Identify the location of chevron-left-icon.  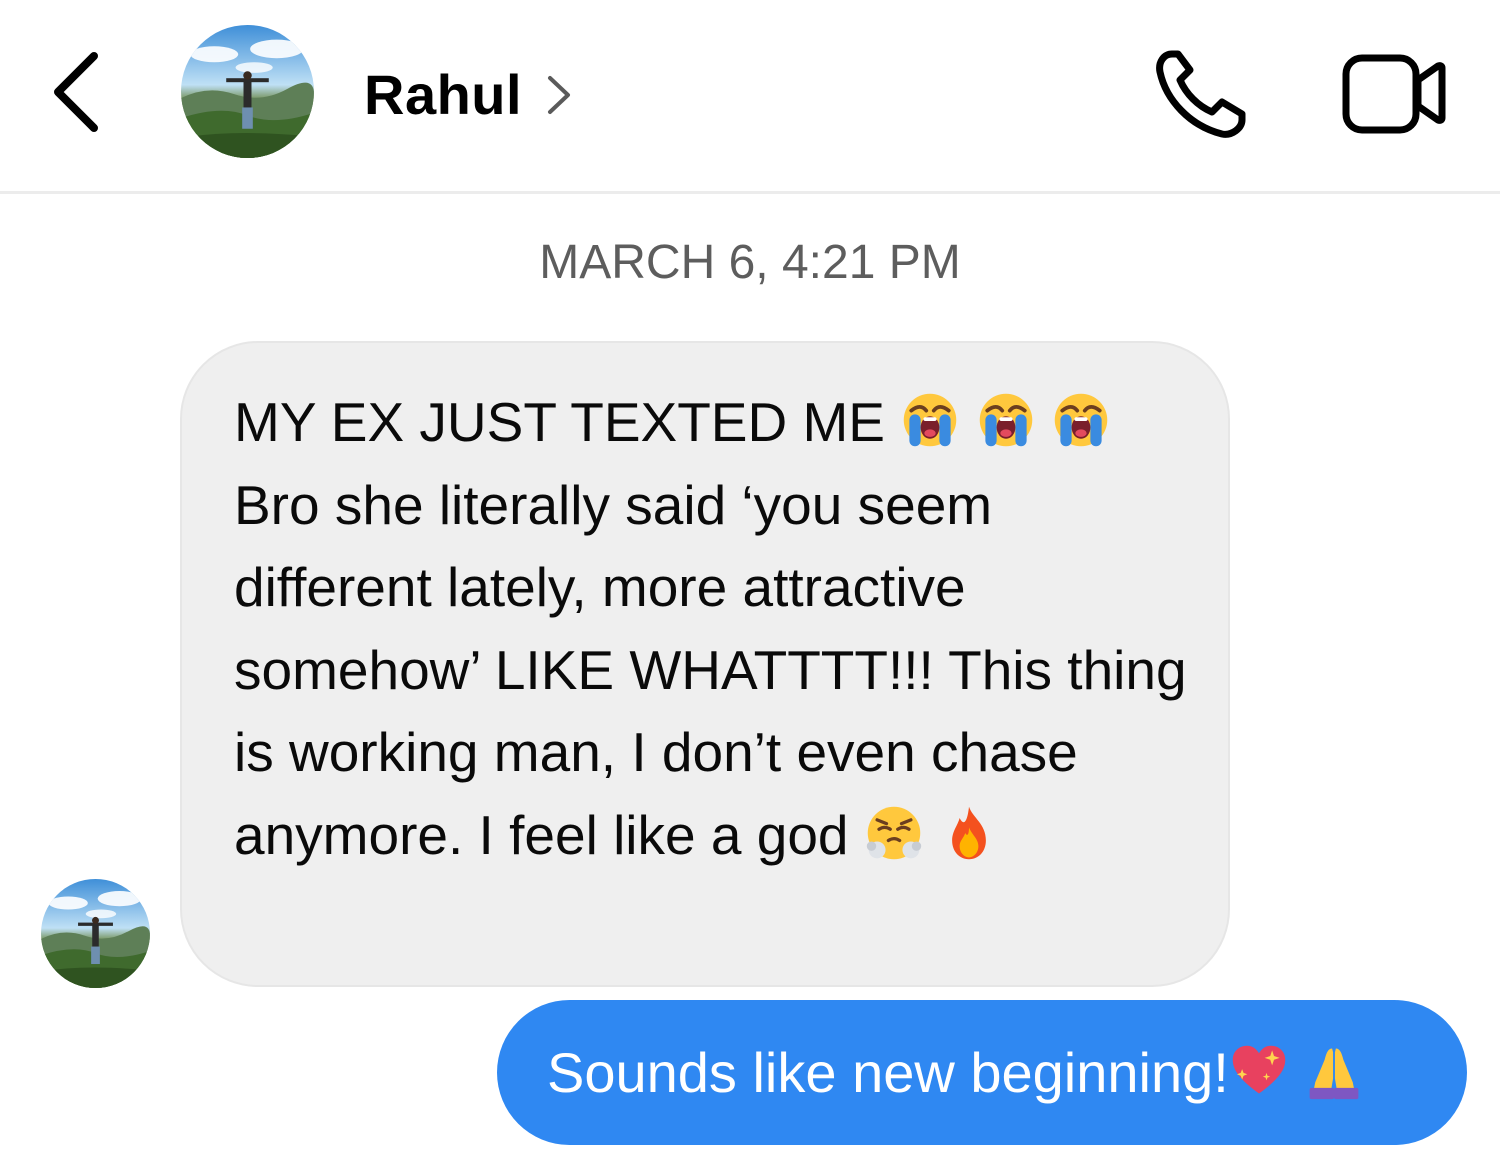
(76, 92).